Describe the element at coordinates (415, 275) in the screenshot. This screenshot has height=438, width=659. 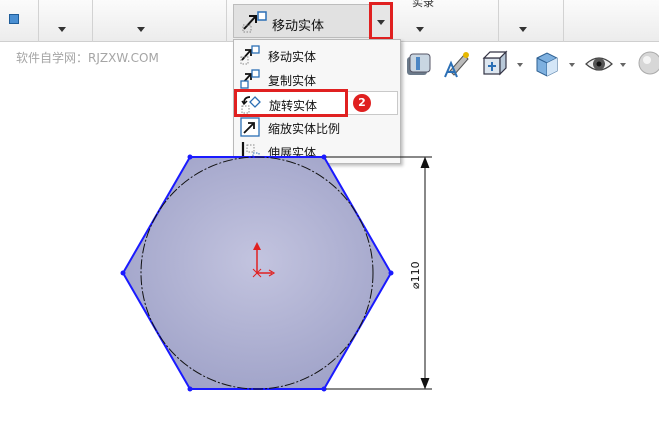
I see `dimension-label: ⌀110` at that location.